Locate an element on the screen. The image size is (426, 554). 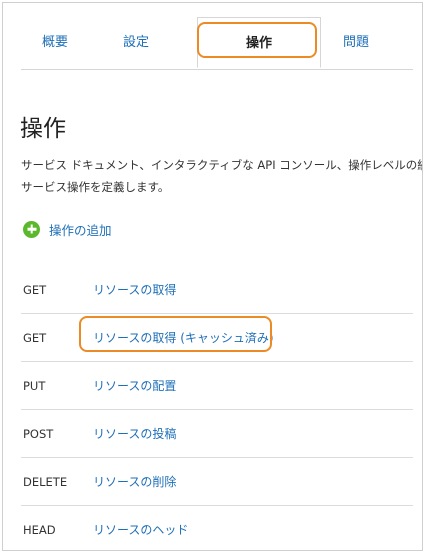
tab-settings: 設定 is located at coordinates (136, 42).